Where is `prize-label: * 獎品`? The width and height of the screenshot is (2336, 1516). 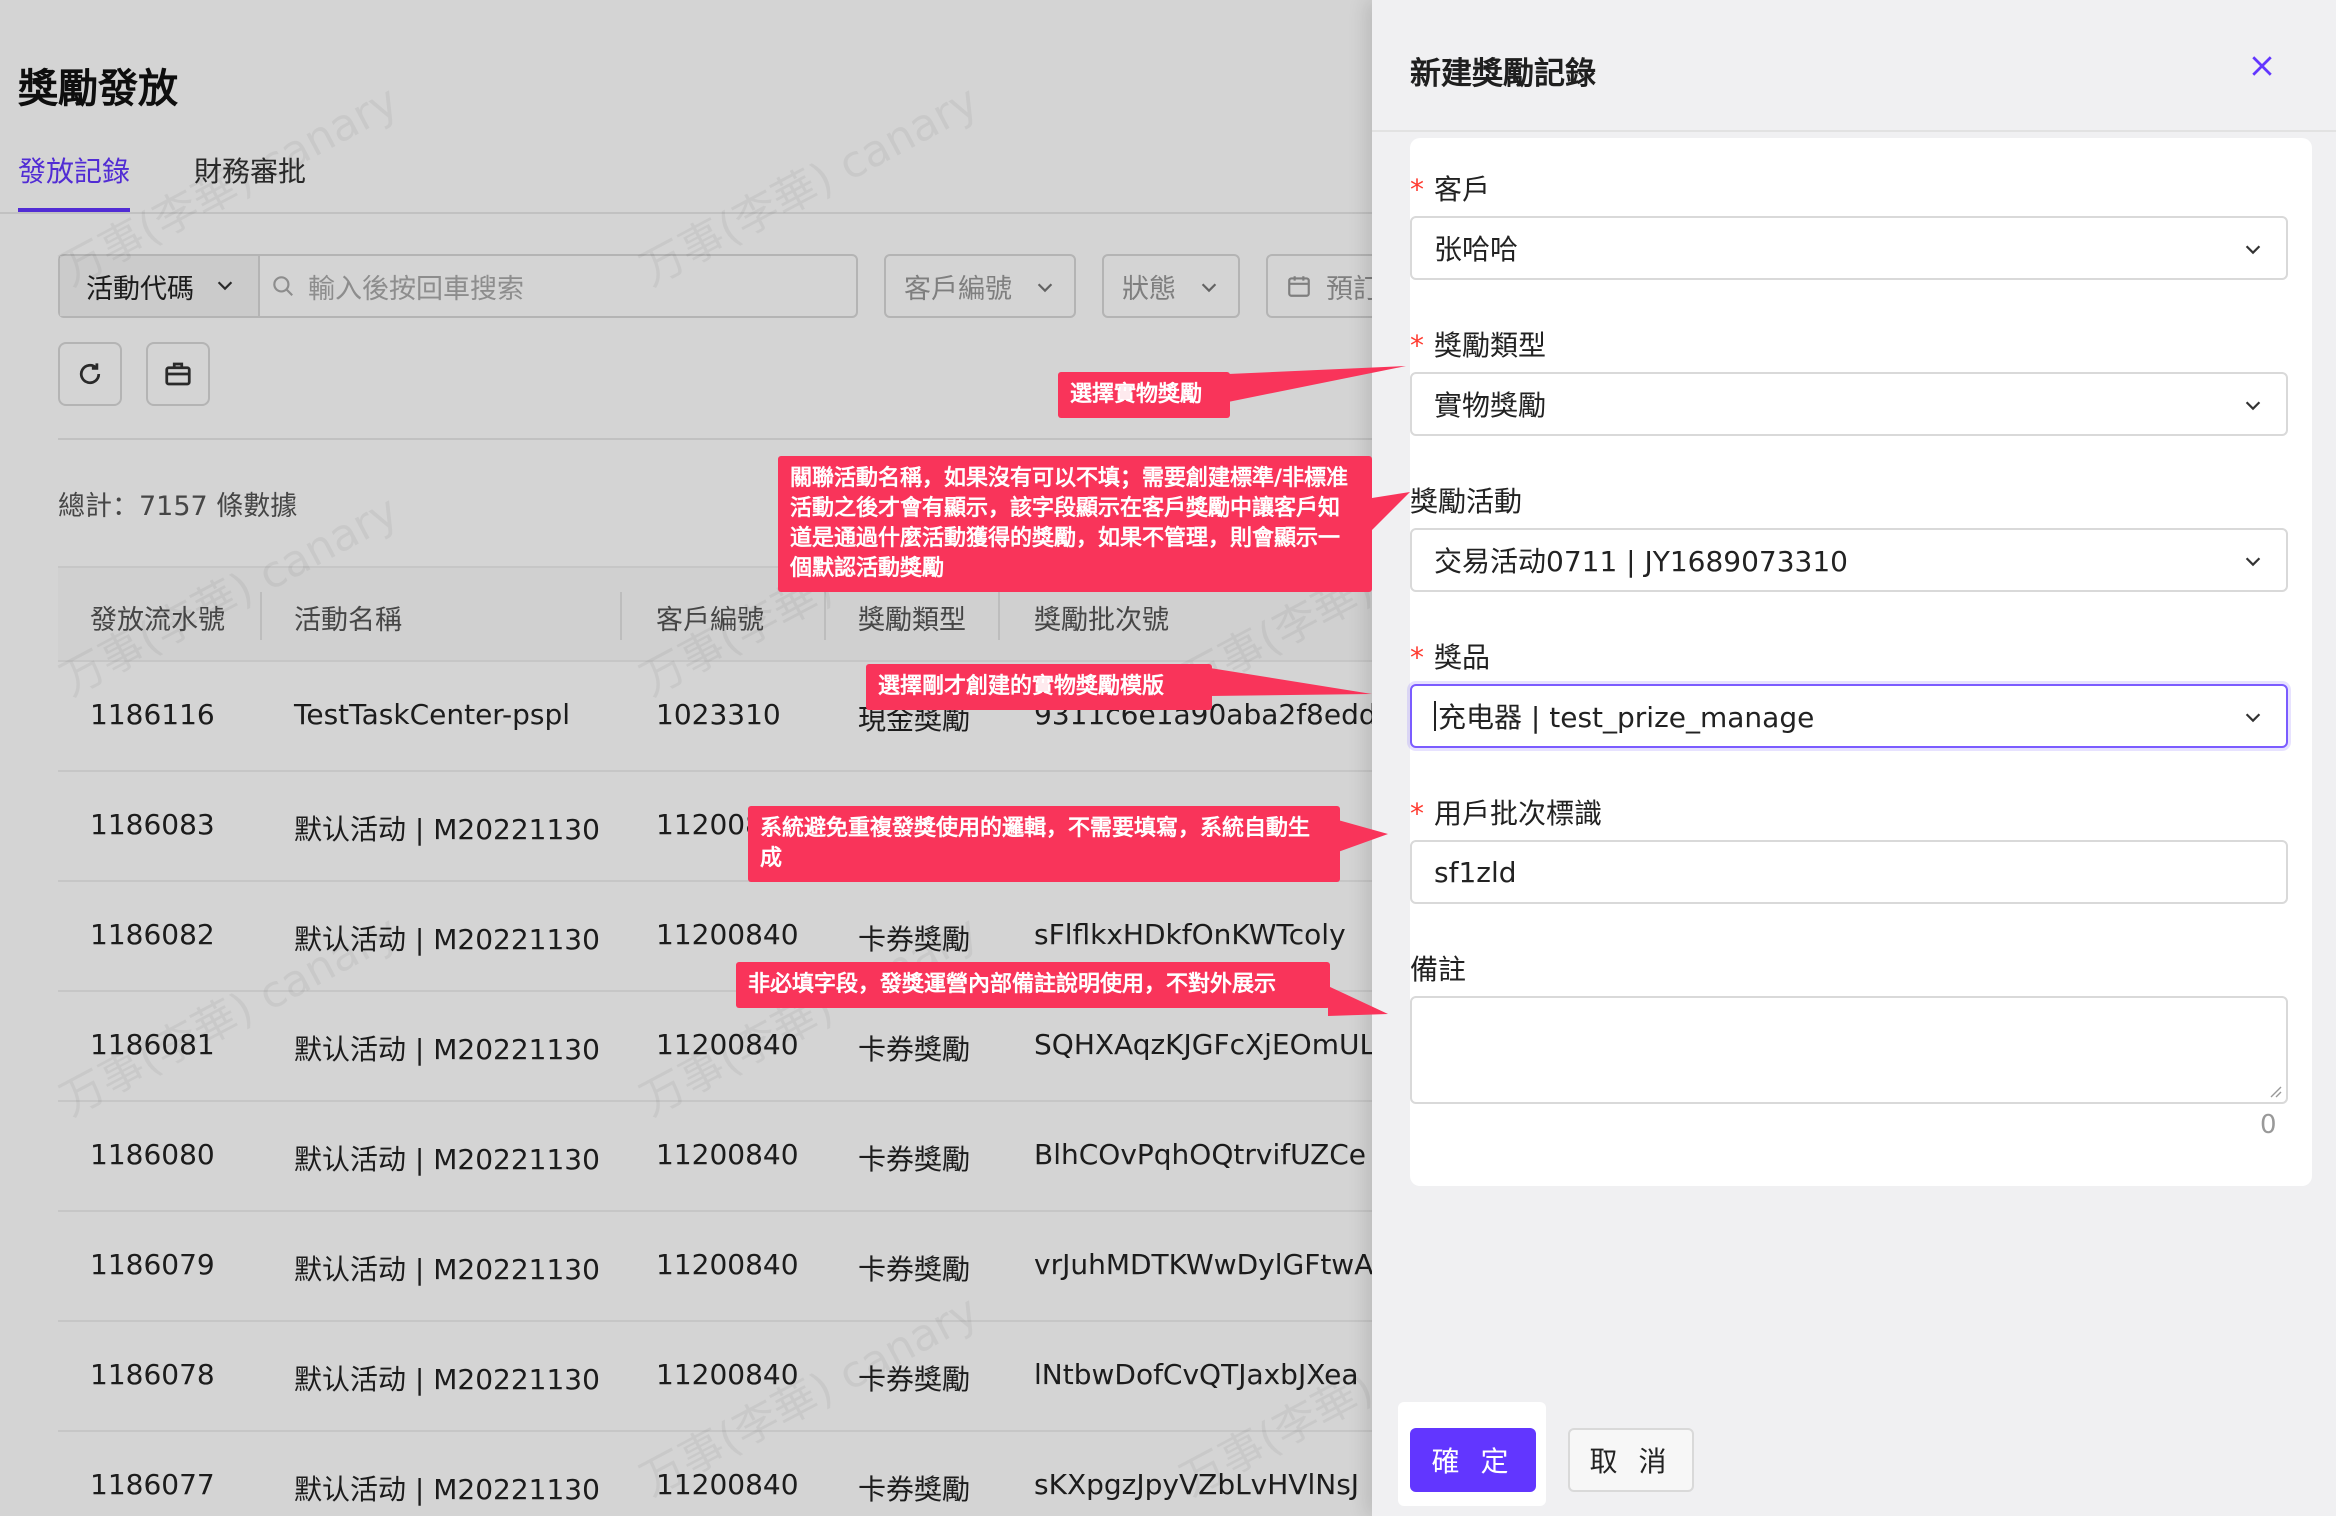
prize-label: * 獎品 is located at coordinates (1450, 657).